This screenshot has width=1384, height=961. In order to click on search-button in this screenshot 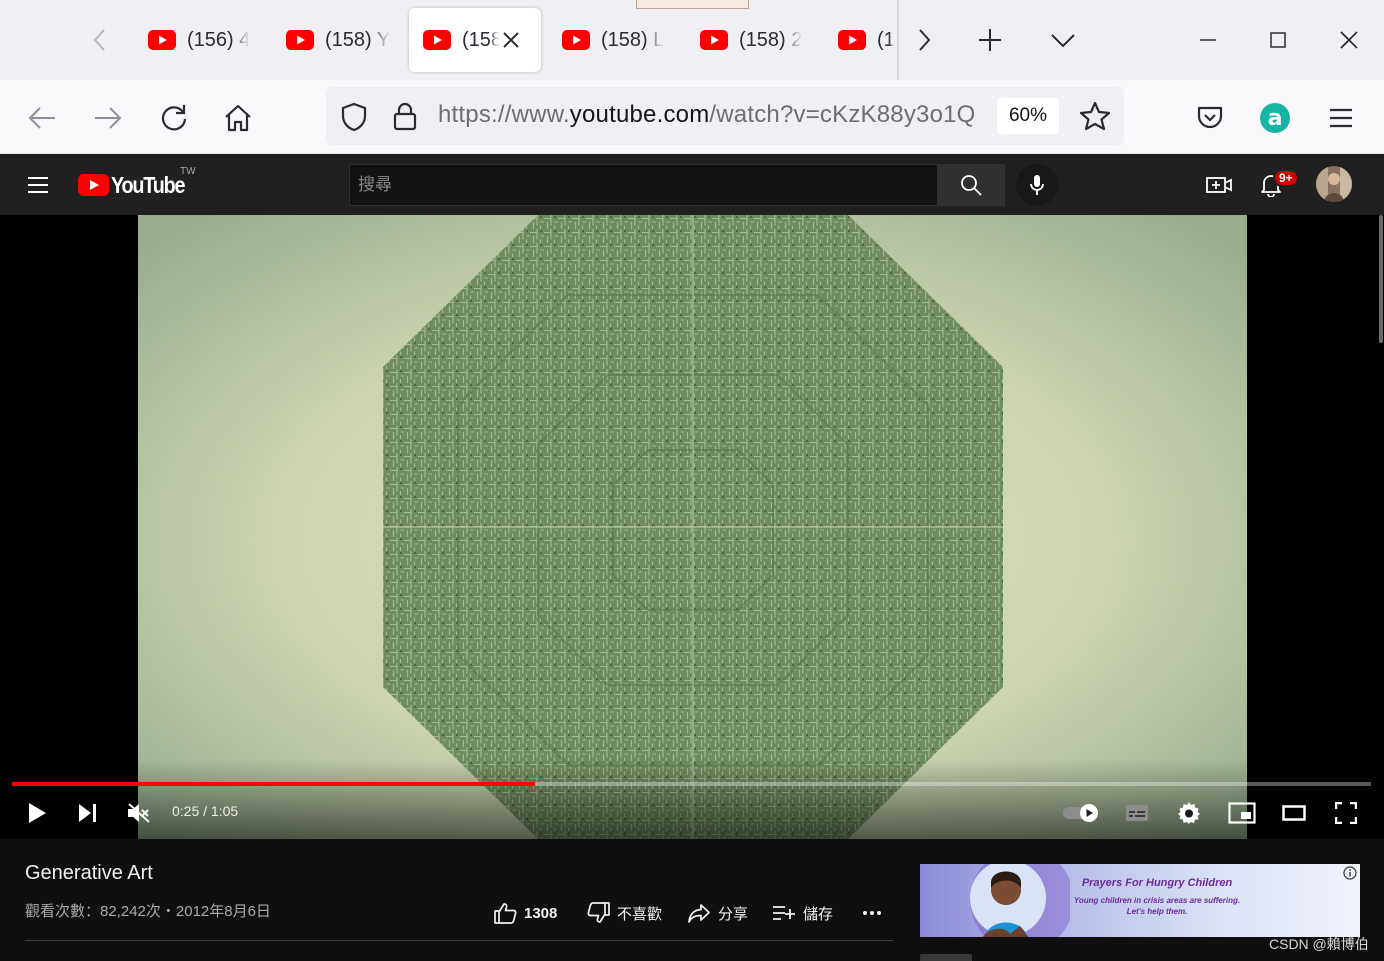, I will do `click(971, 185)`.